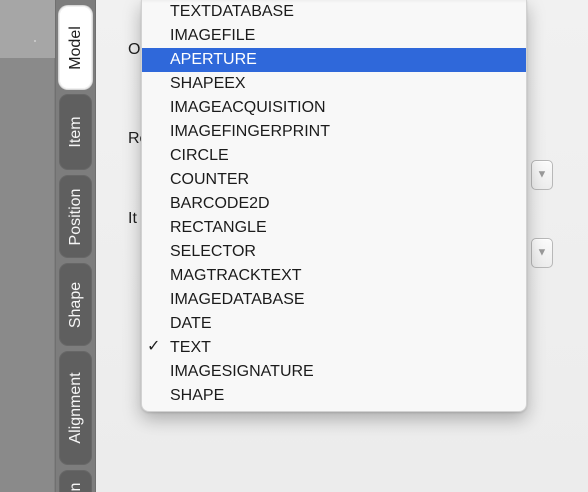 The height and width of the screenshot is (492, 588). I want to click on tab-alignment-label: Alignment, so click(75, 408).